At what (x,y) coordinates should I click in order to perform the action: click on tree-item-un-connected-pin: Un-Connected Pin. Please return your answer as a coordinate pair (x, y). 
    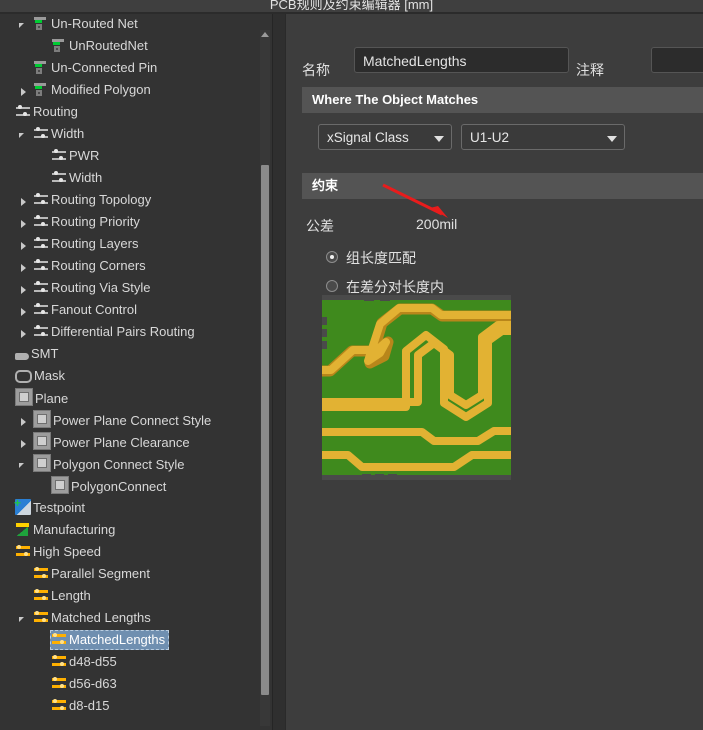
    Looking at the image, I should click on (130, 69).